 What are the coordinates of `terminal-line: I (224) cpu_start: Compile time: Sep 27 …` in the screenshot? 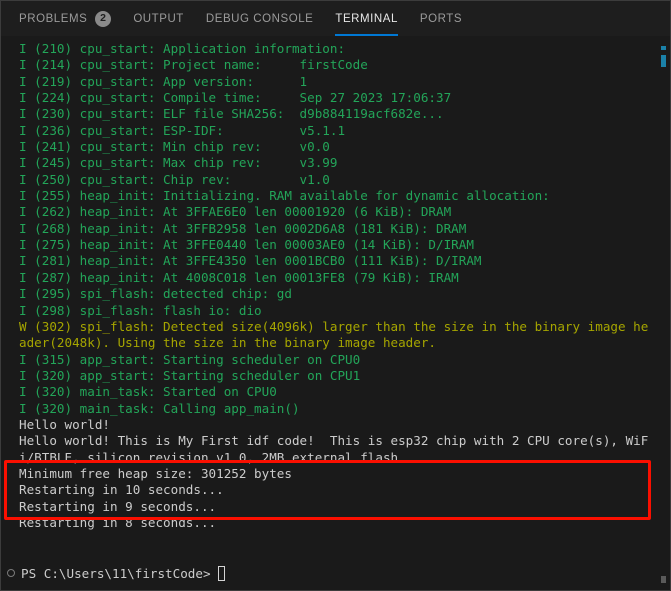 It's located at (235, 98).